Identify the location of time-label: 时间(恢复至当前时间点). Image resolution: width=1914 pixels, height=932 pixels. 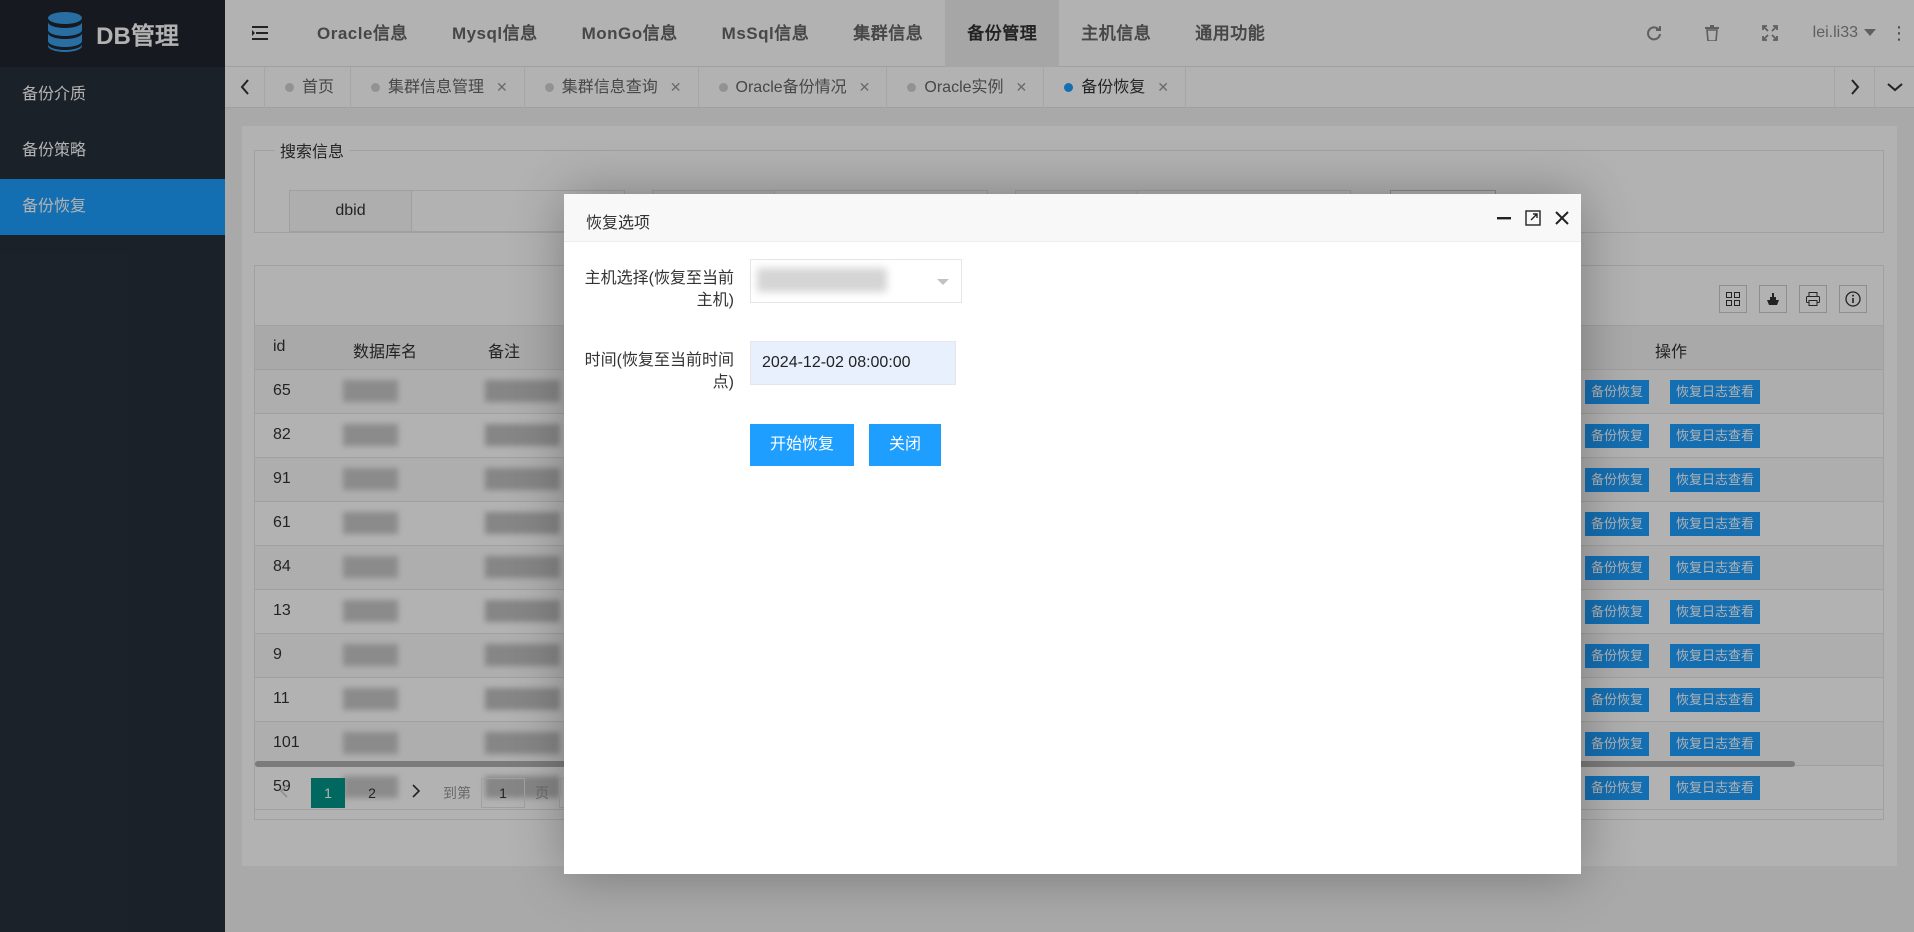
(659, 371).